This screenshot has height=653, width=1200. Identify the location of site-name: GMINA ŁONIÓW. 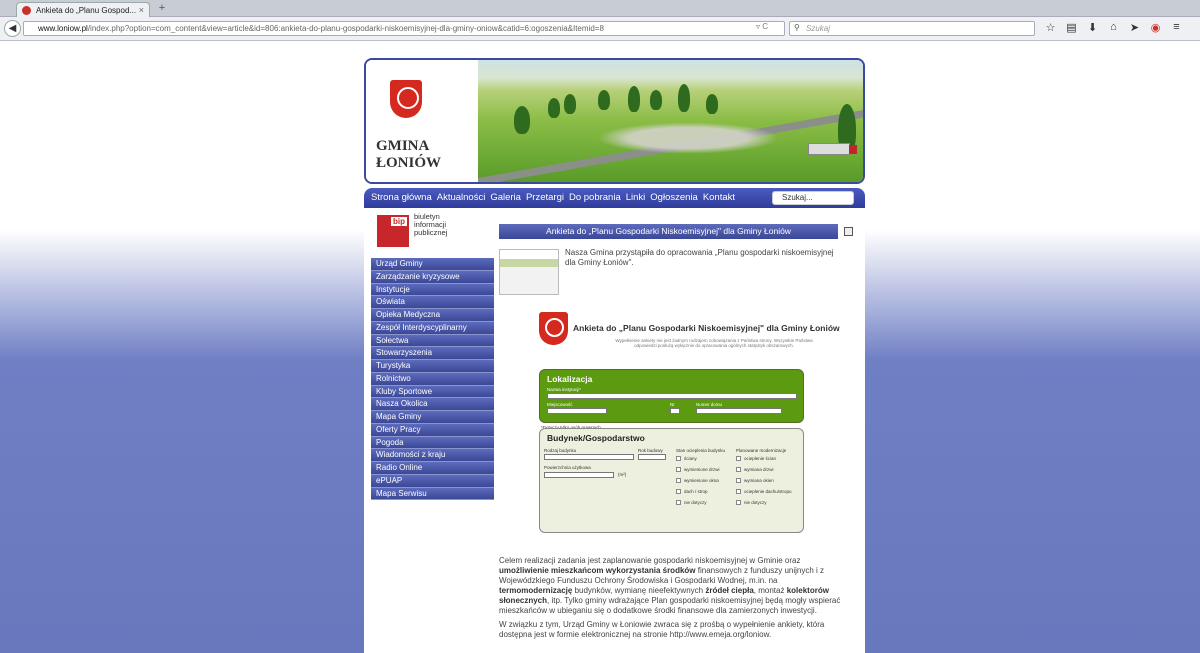
(409, 154).